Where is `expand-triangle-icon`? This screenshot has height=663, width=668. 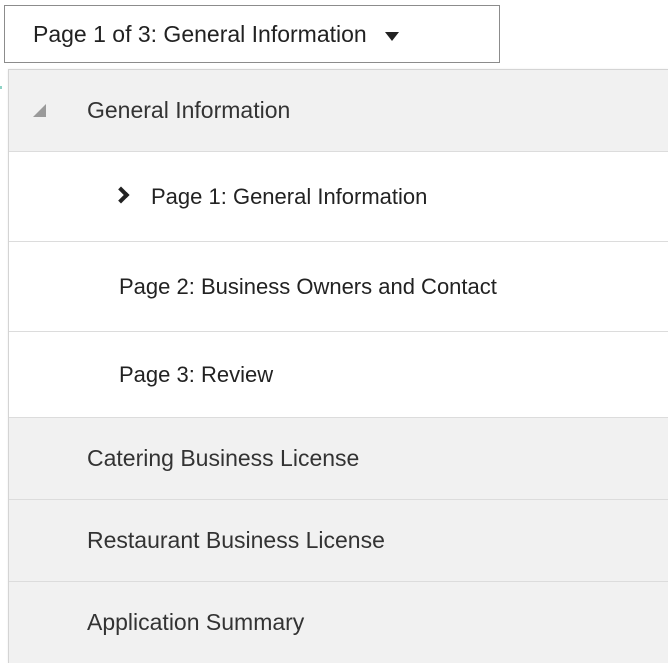 expand-triangle-icon is located at coordinates (39, 110).